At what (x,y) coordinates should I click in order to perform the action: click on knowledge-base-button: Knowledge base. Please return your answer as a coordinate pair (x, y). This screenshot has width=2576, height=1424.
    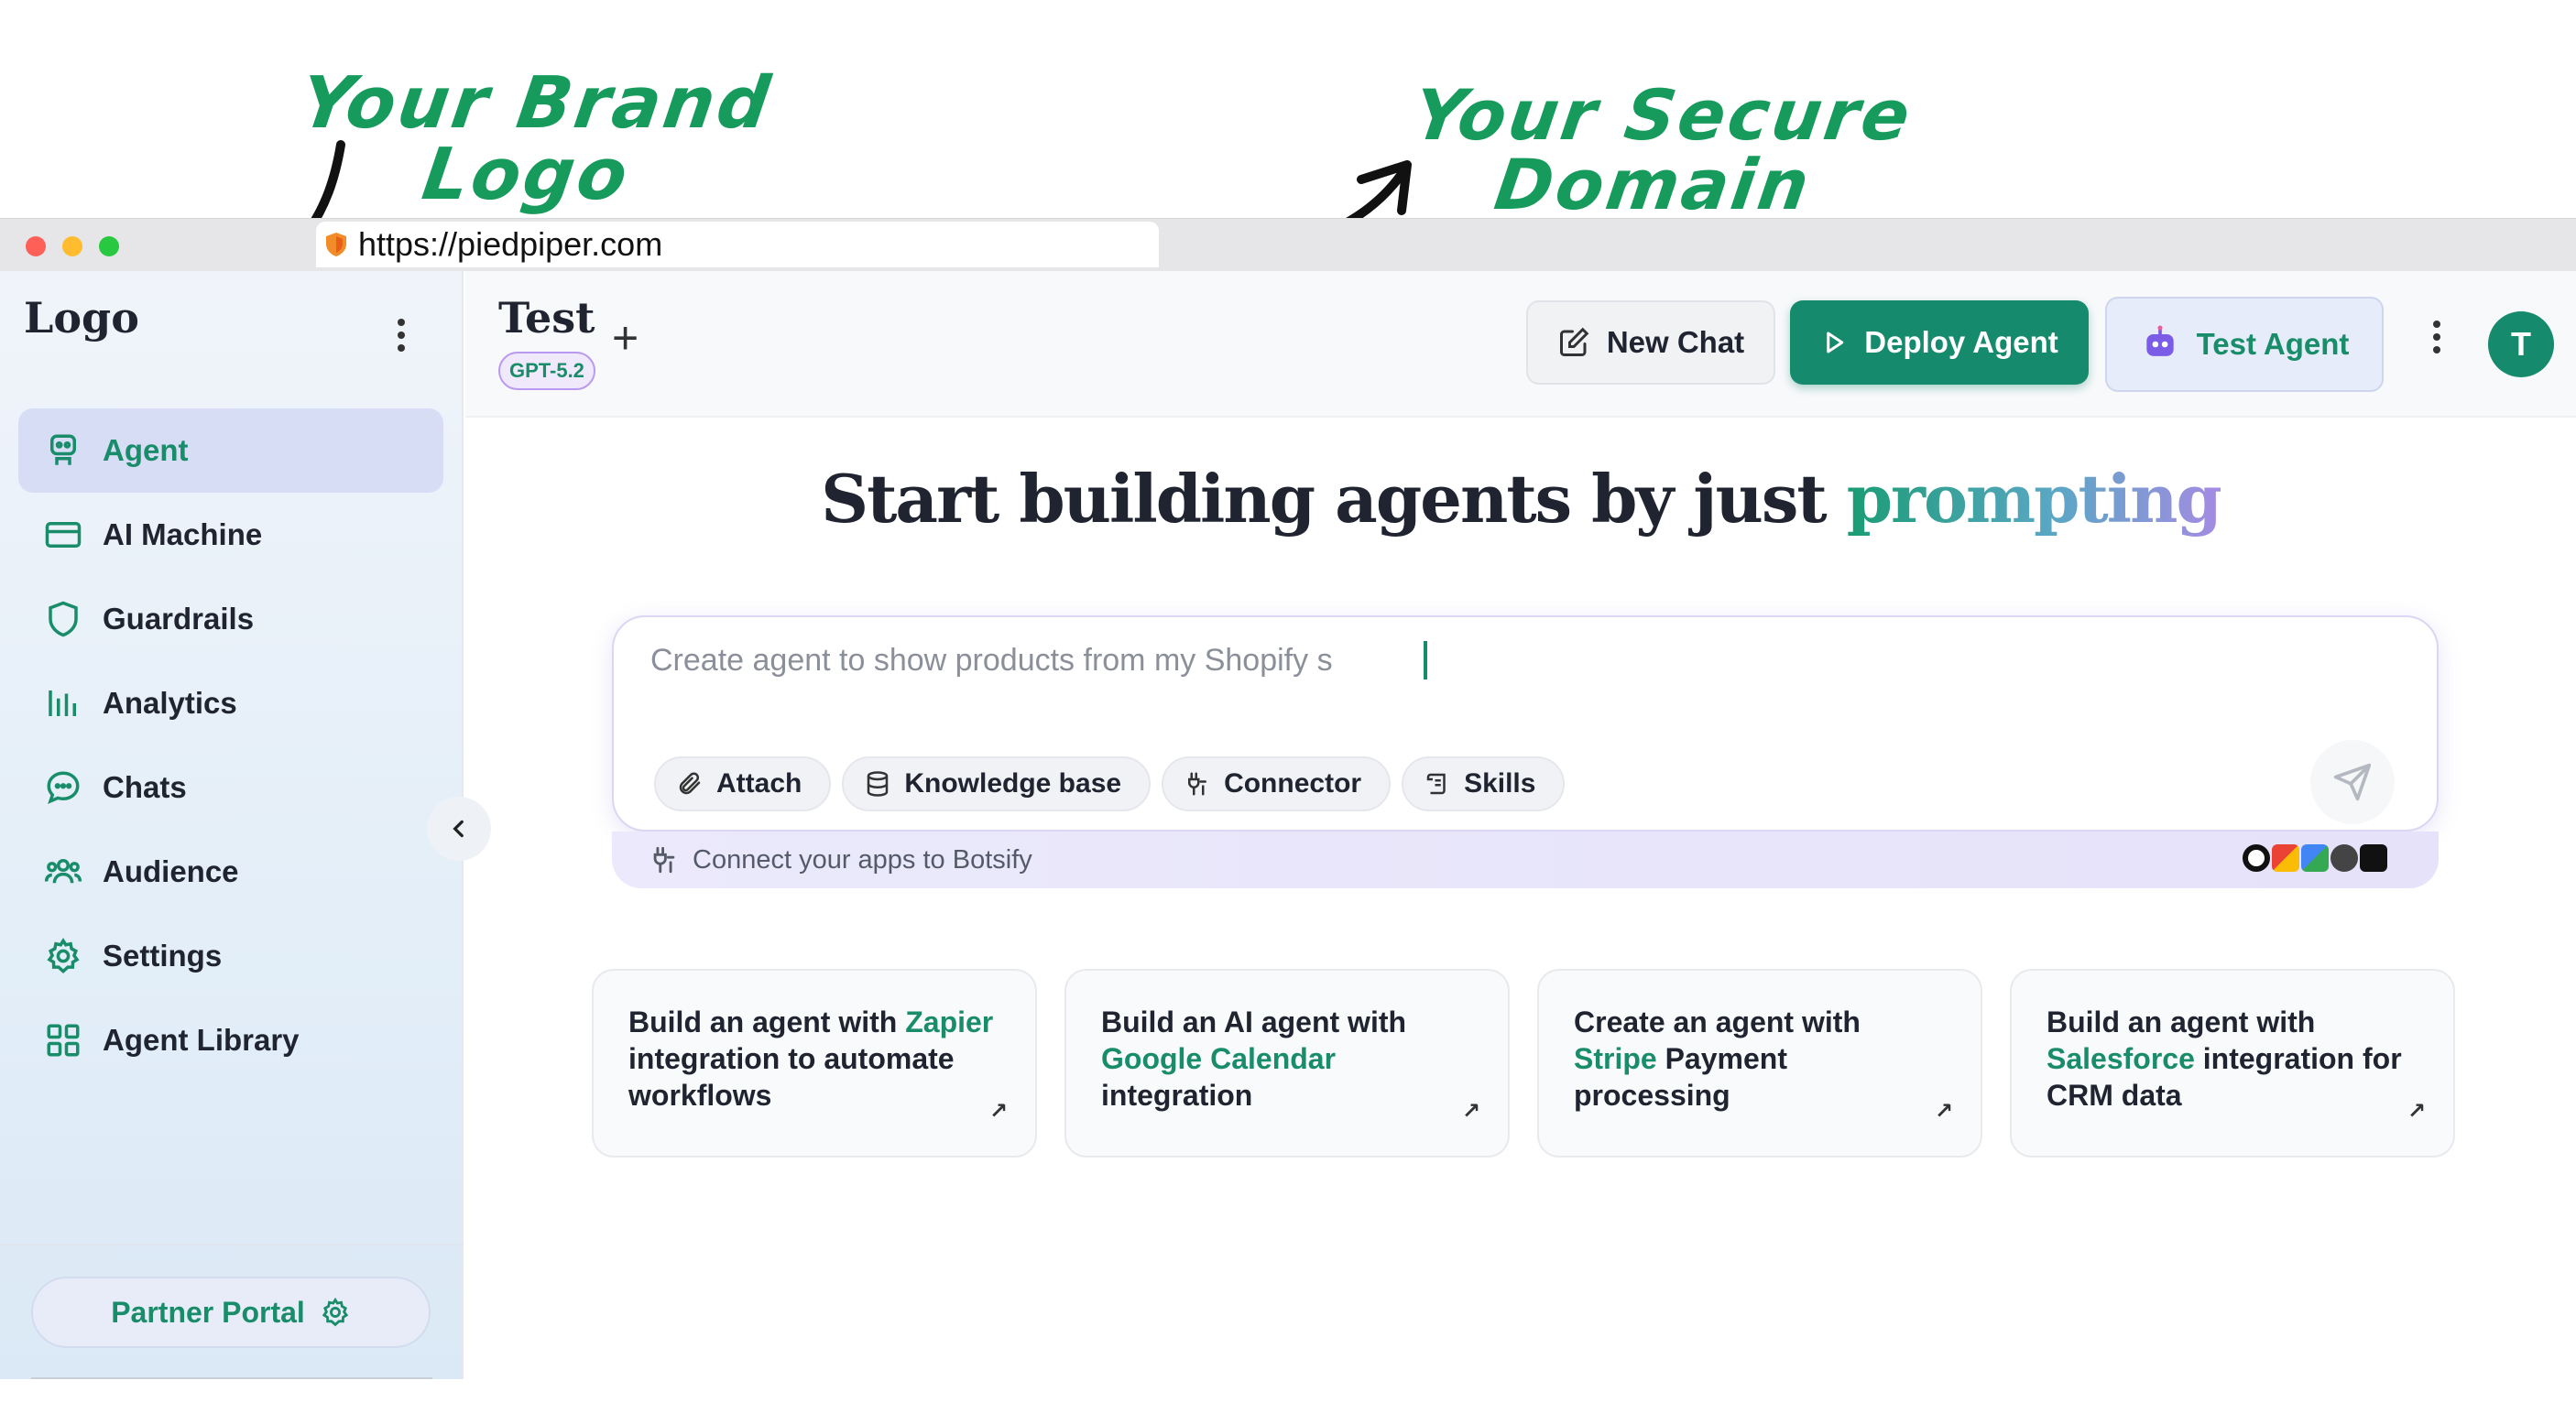
    Looking at the image, I should click on (997, 783).